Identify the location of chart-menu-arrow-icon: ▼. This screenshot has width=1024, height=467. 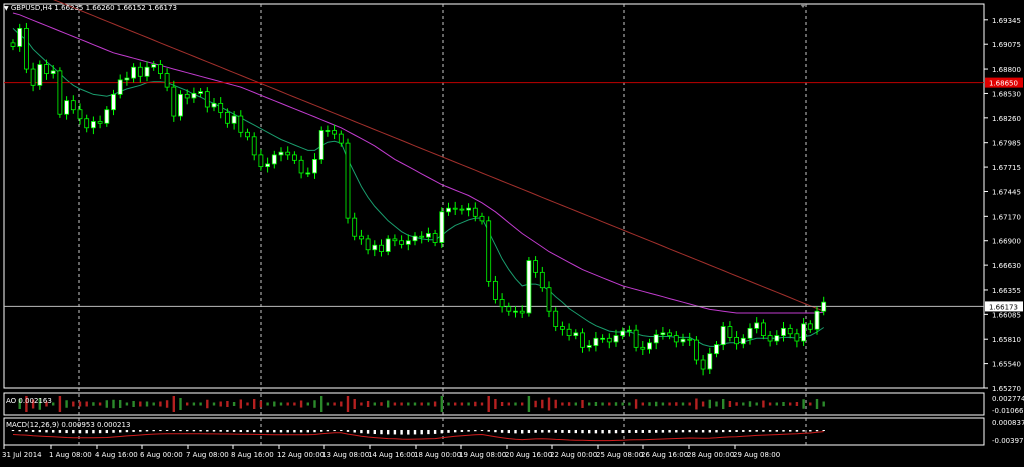
(6, 8).